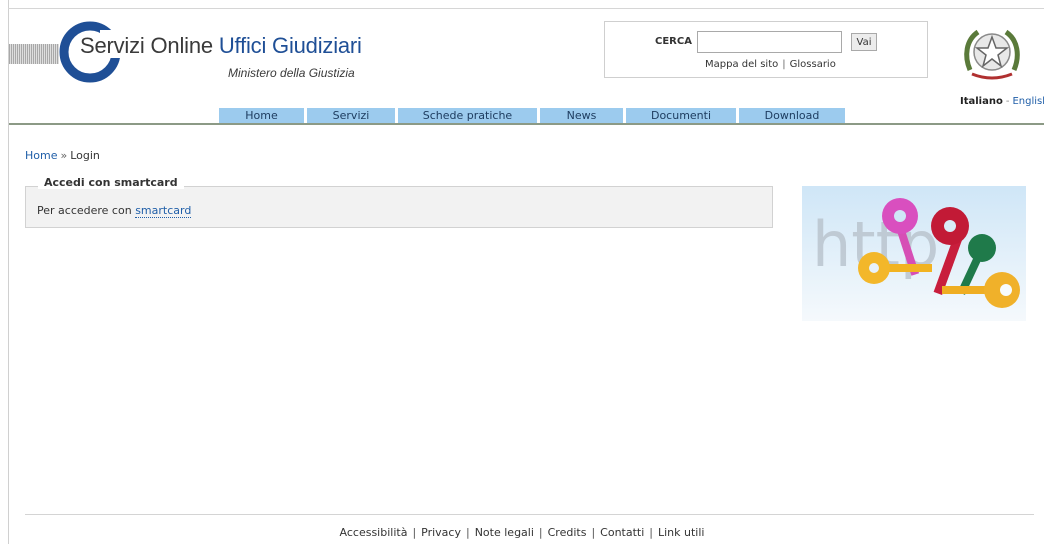 This screenshot has width=1044, height=544. Describe the element at coordinates (769, 42) in the screenshot. I see `search-input` at that location.